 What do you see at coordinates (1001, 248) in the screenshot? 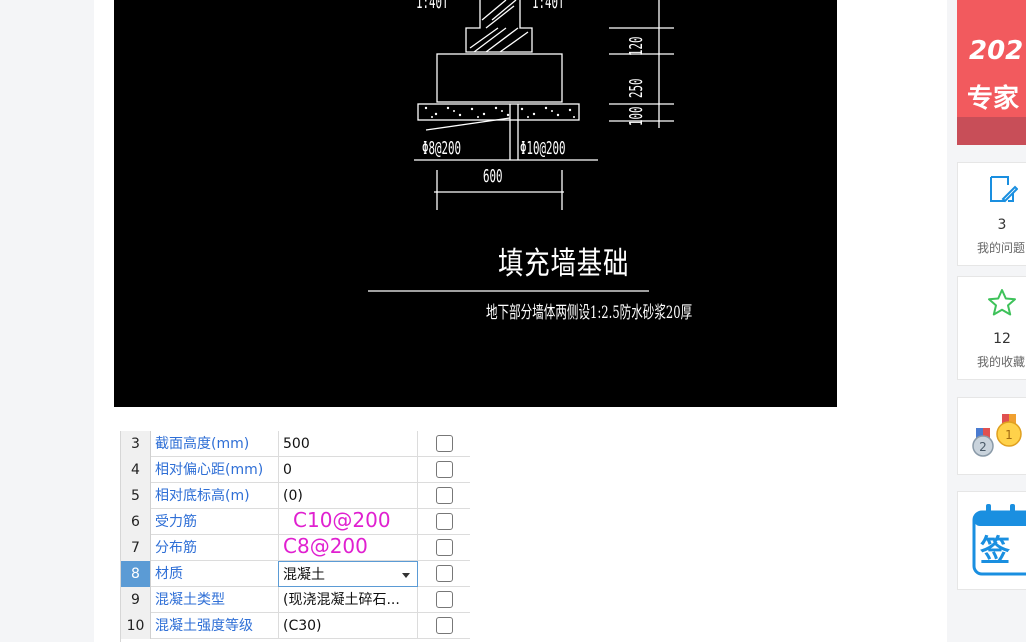
I see `questions-label: 我的问题` at bounding box center [1001, 248].